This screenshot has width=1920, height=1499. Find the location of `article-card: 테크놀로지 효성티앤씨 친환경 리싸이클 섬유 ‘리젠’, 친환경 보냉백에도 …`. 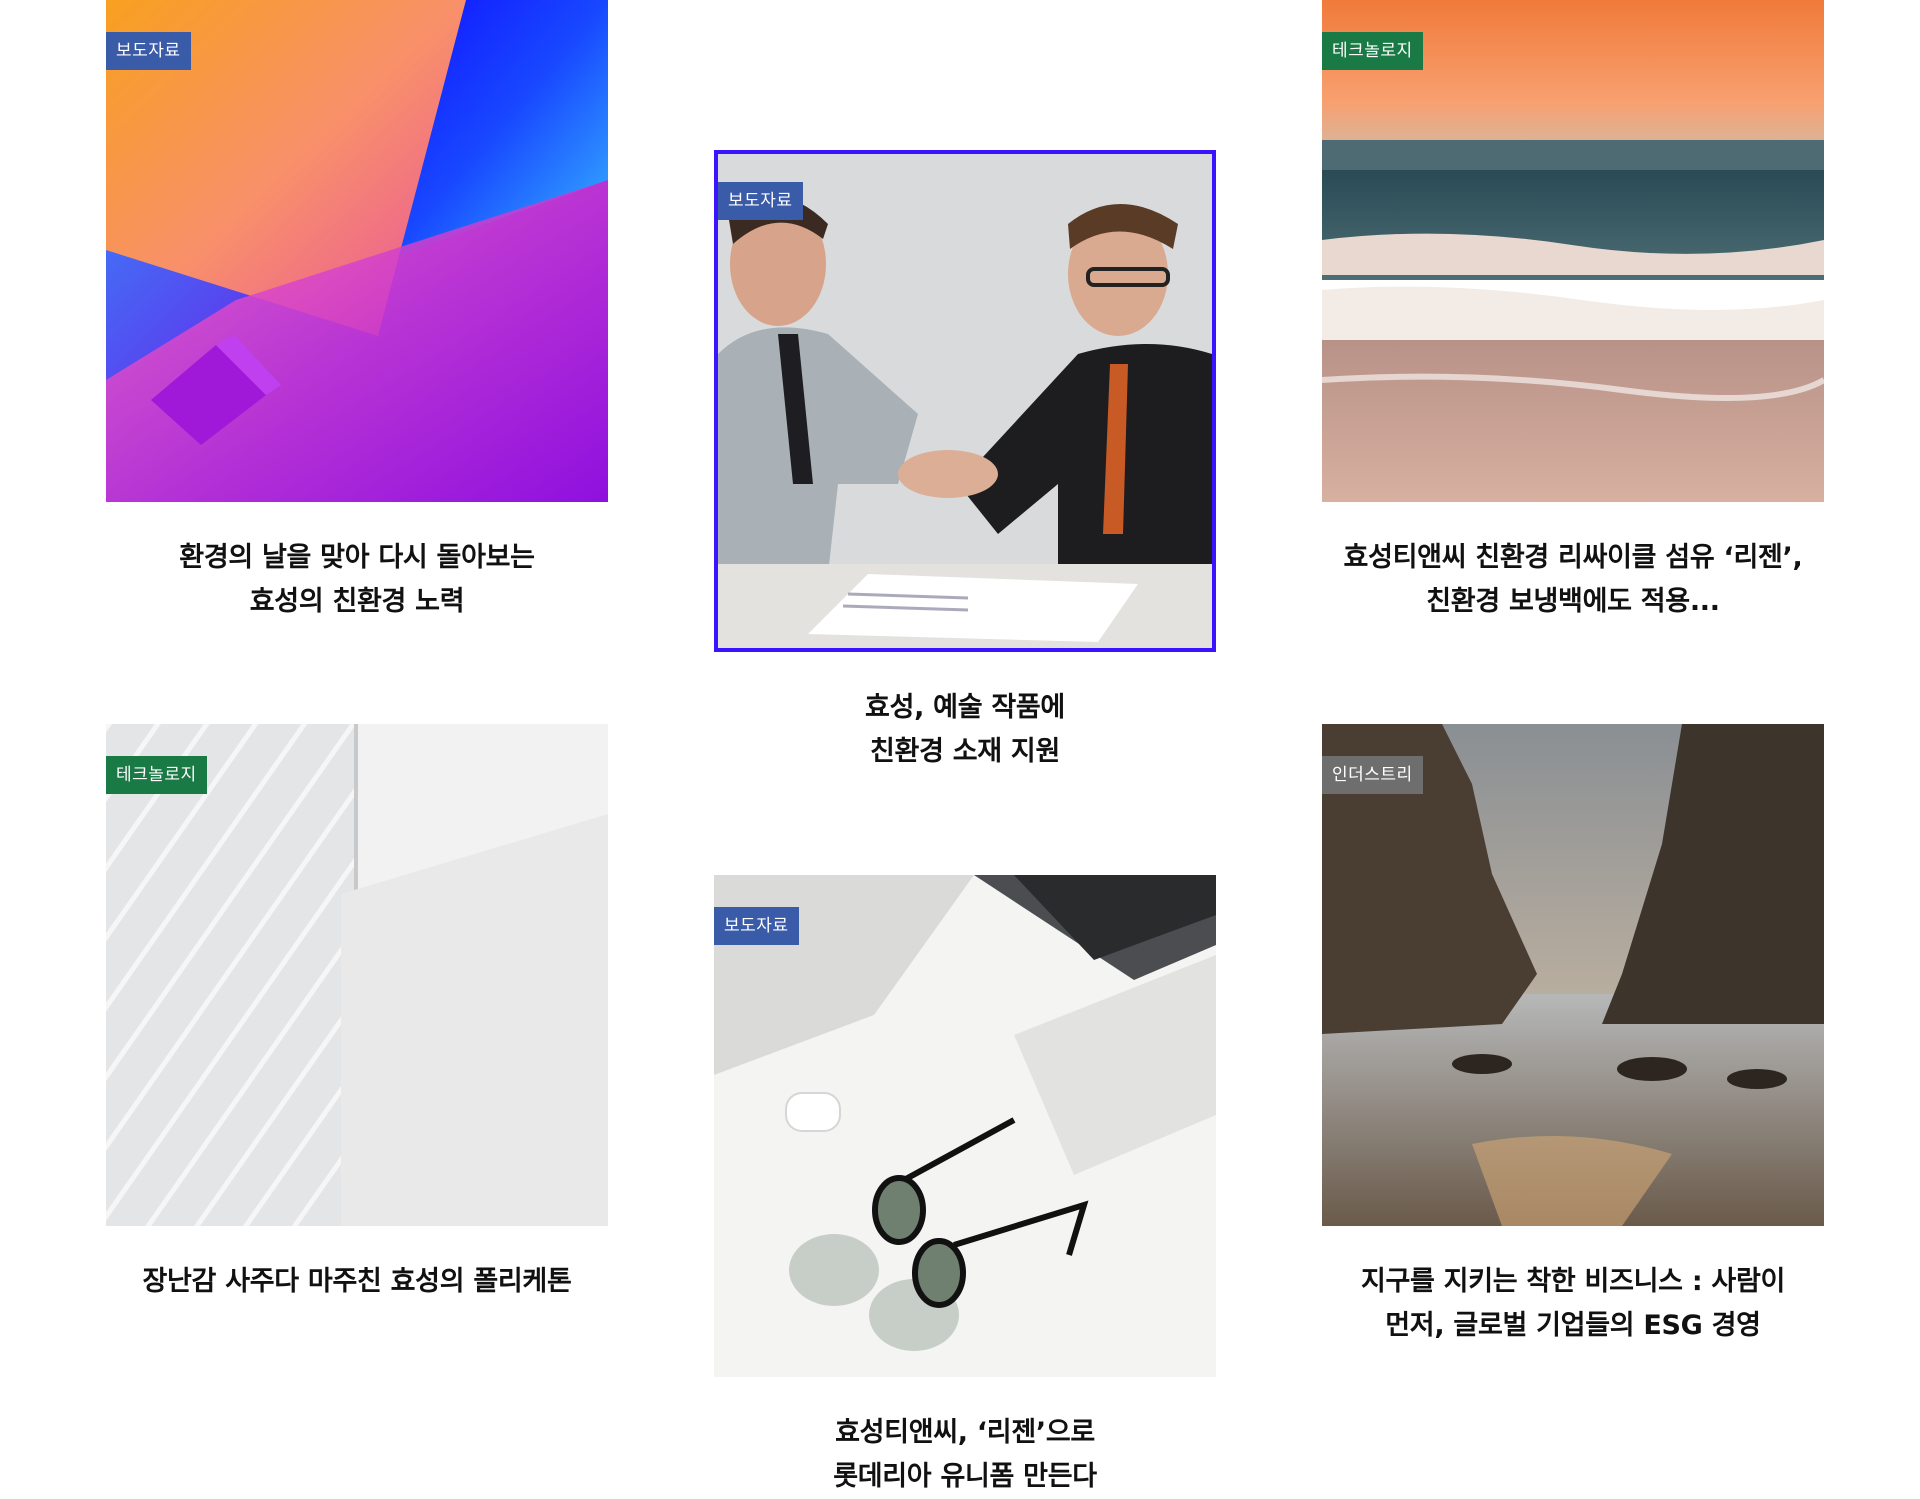

article-card: 테크놀로지 효성티앤씨 친환경 리싸이클 섬유 ‘리젠’, 친환경 보냉백에도 … is located at coordinates (1573, 312).